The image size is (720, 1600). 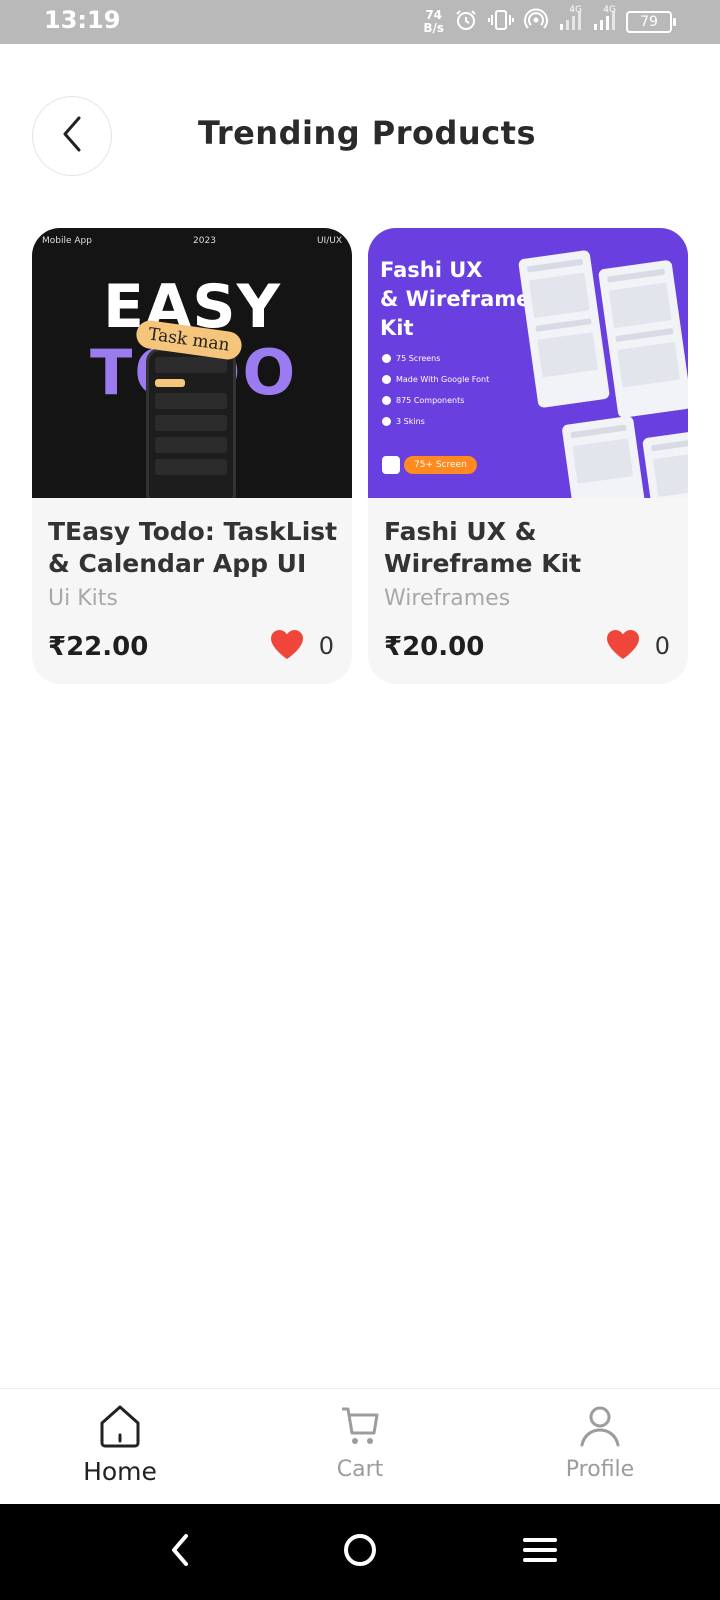 What do you see at coordinates (536, 22) in the screenshot?
I see `hotspot-icon` at bounding box center [536, 22].